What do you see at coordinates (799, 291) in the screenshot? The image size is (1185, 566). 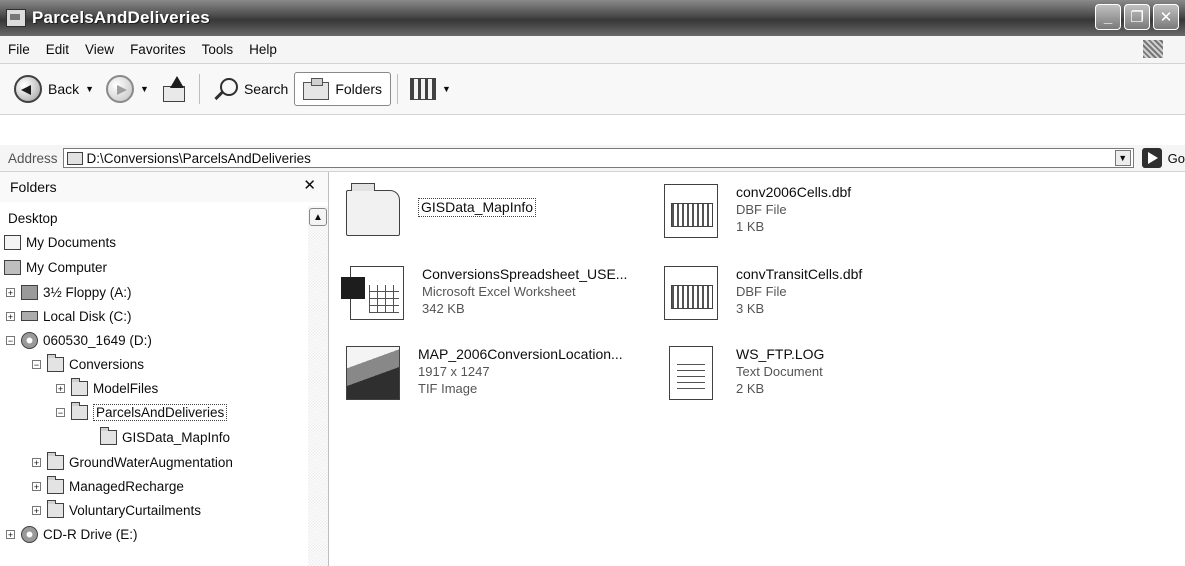 I see `file-meta: convTransitCells.dbf DBF File 3 KB` at bounding box center [799, 291].